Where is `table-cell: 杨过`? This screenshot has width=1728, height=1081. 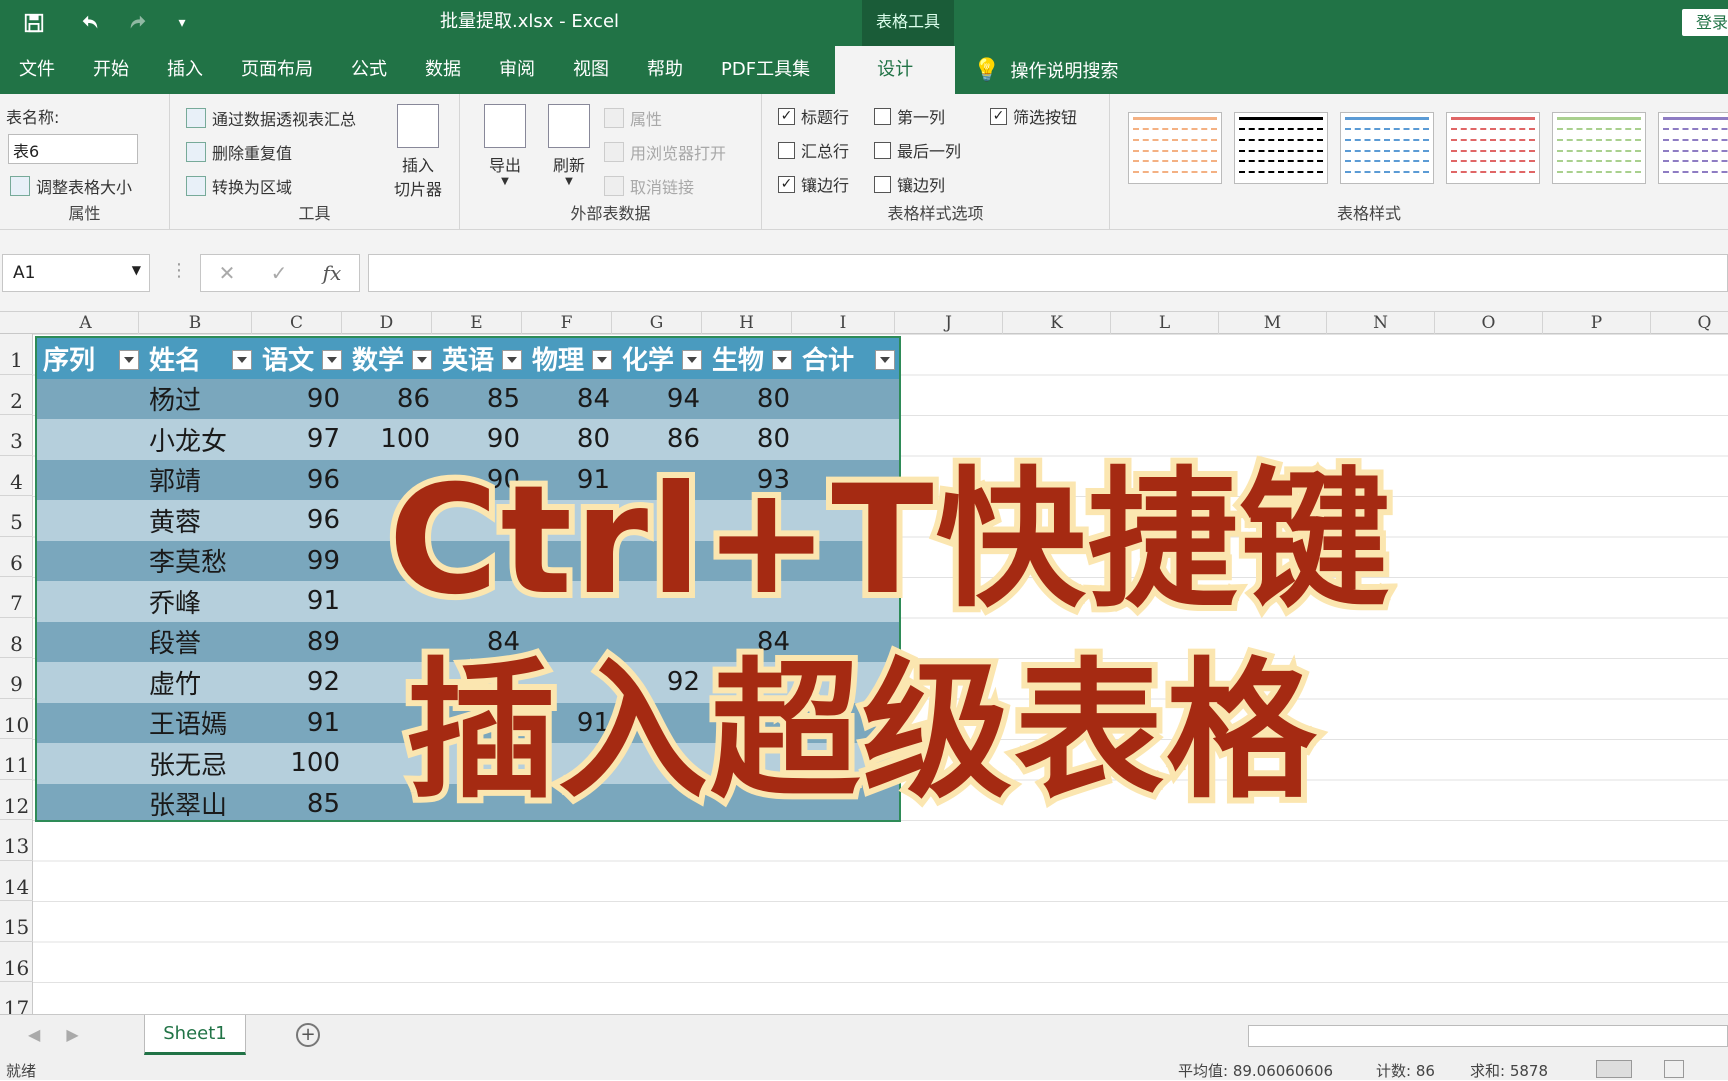 table-cell: 杨过 is located at coordinates (199, 399).